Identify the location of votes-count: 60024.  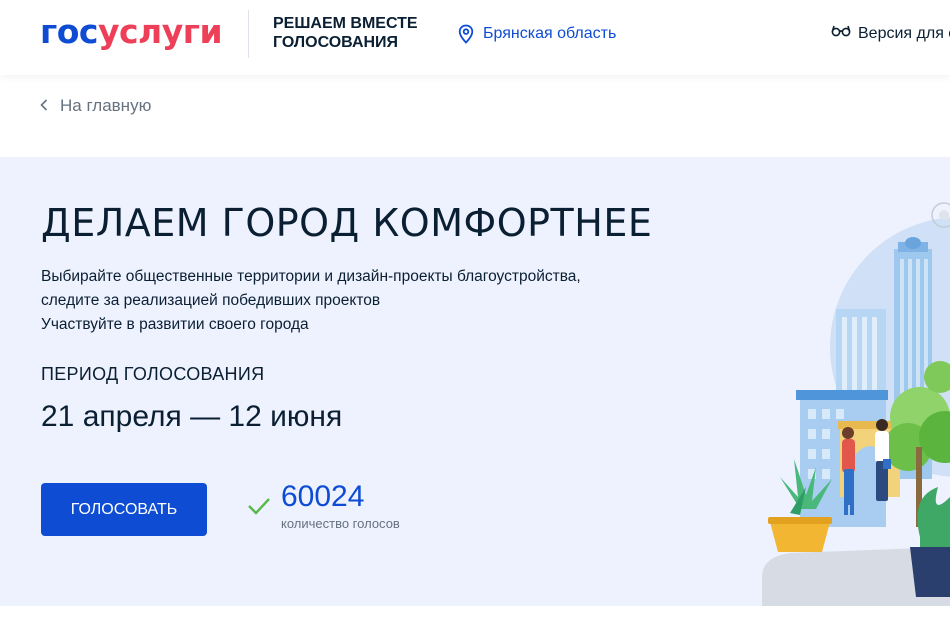
(323, 496).